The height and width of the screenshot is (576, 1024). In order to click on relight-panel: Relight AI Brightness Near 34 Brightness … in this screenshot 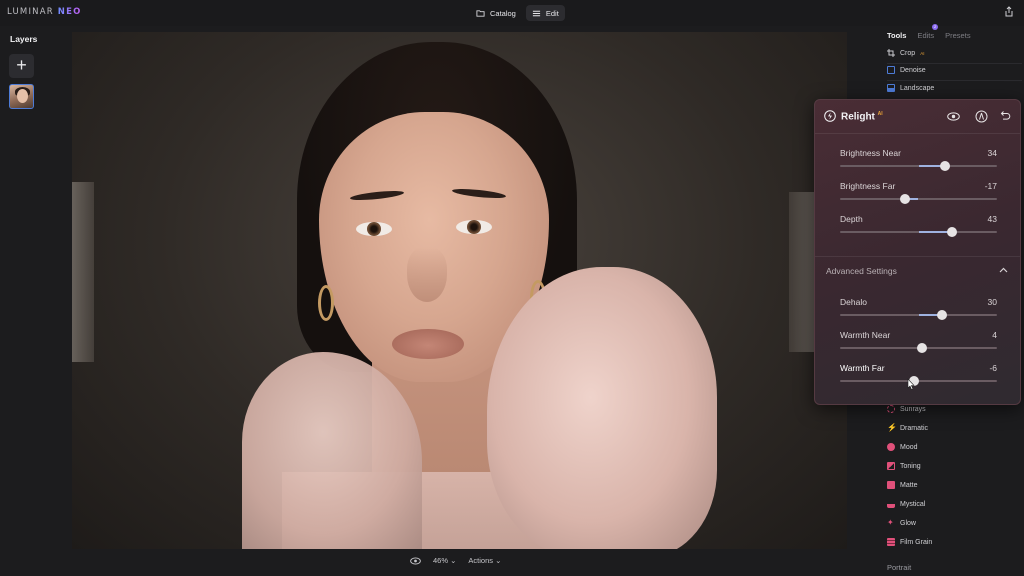, I will do `click(917, 252)`.